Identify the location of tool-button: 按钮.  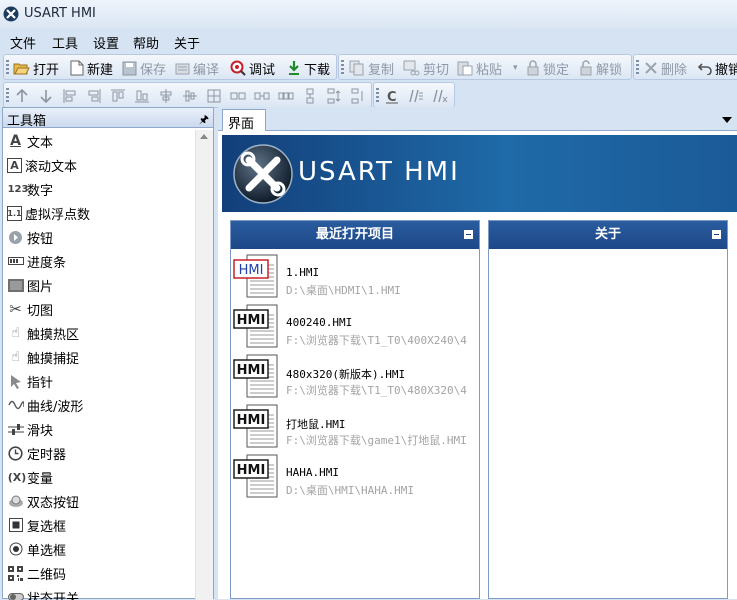
(30, 237).